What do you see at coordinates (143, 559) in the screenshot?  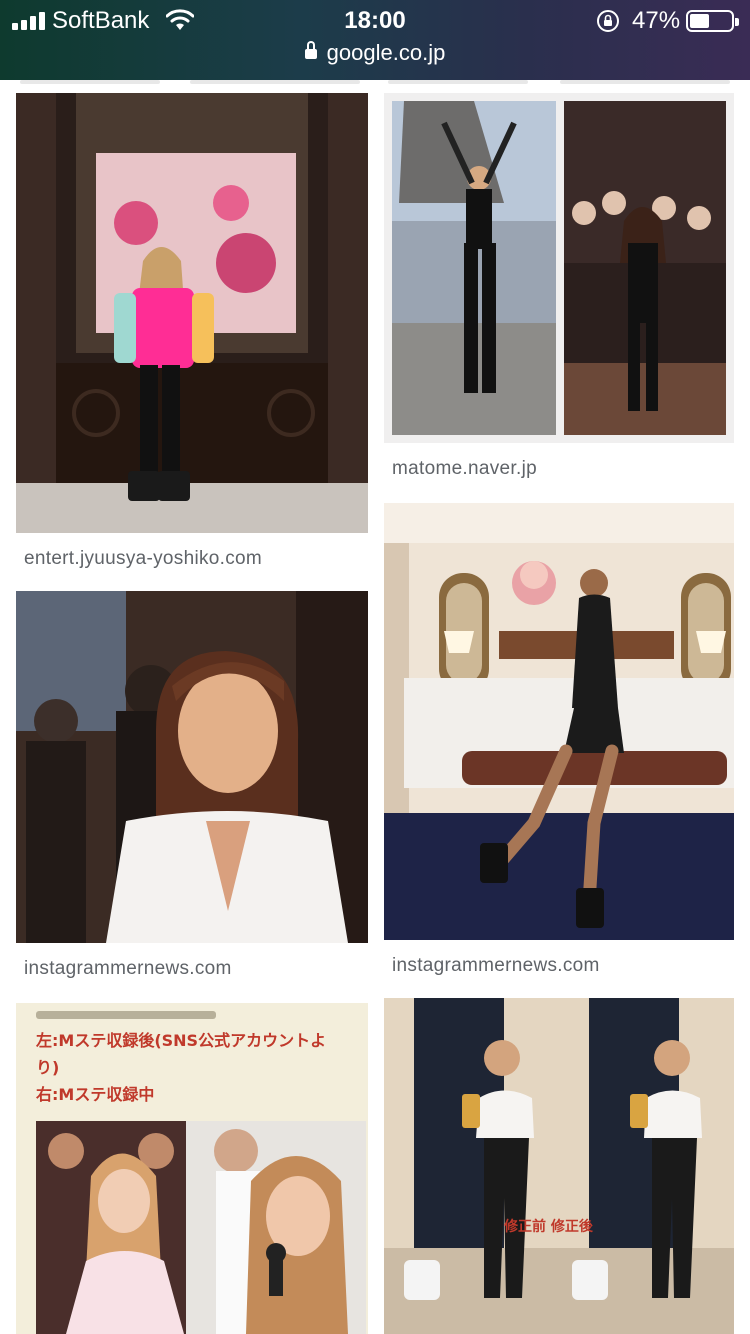 I see `result-source: entert.jyuusya-yoshiko.com` at bounding box center [143, 559].